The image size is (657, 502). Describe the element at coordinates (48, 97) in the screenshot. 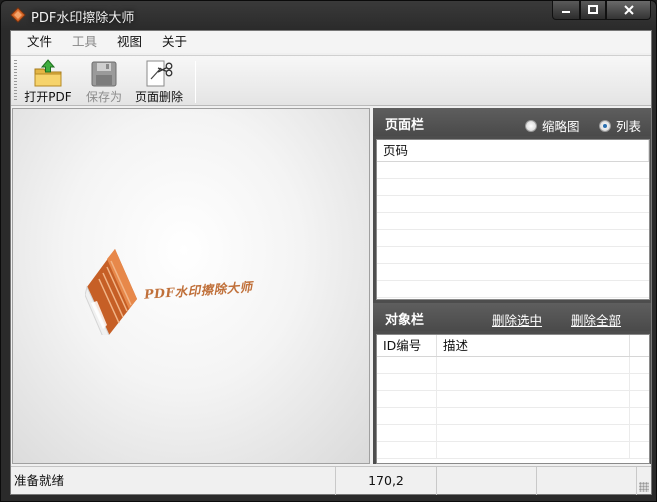

I see `open-pdf-label: 打开PDF` at that location.